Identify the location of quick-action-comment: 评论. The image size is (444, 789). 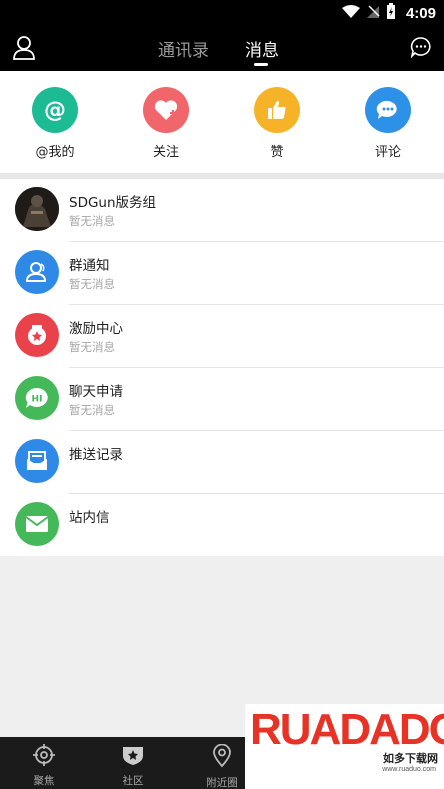
(388, 123).